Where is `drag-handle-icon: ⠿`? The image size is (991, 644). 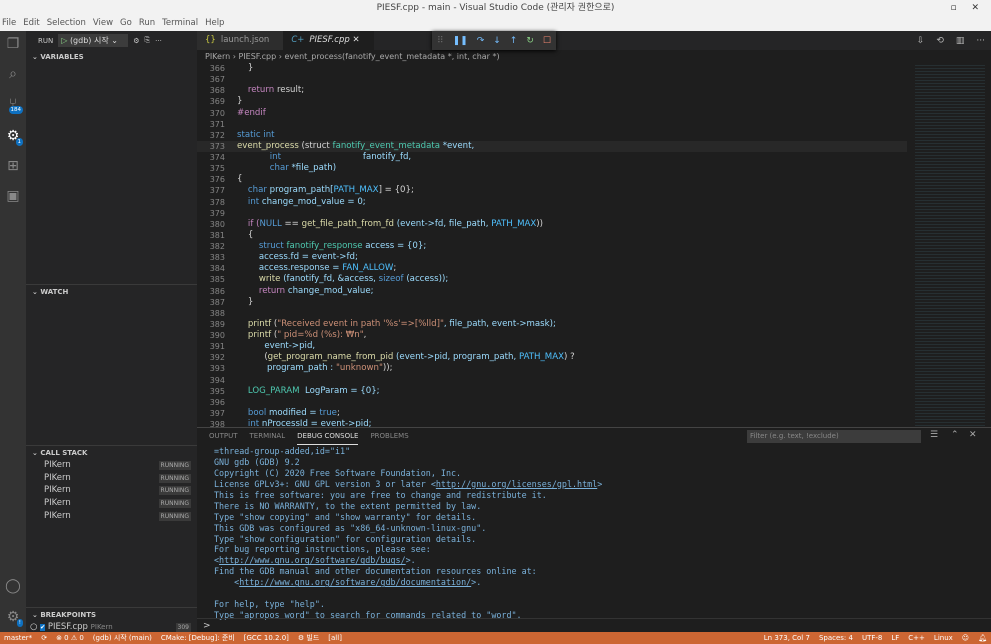
drag-handle-icon: ⠿ is located at coordinates (440, 41).